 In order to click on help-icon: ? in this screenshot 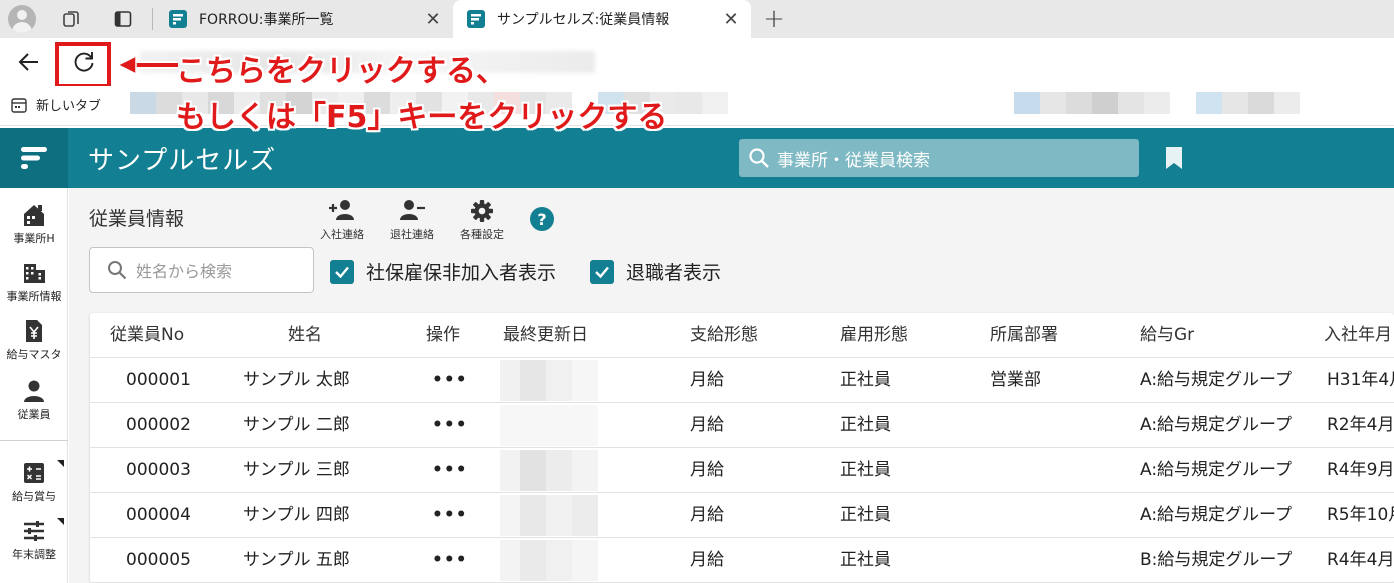, I will do `click(542, 219)`.